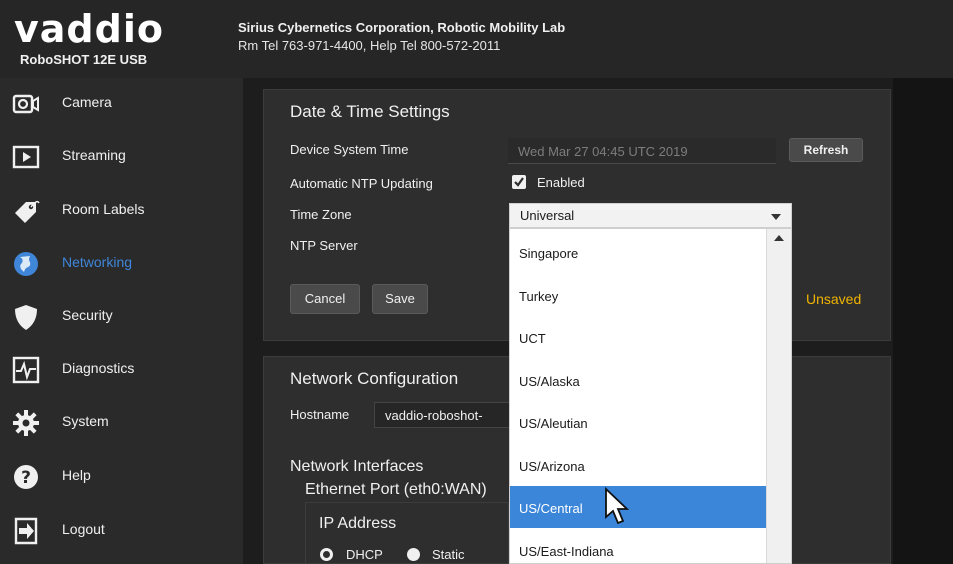 Image resolution: width=953 pixels, height=564 pixels. I want to click on network-interfaces-title: Network Interfaces, so click(357, 466).